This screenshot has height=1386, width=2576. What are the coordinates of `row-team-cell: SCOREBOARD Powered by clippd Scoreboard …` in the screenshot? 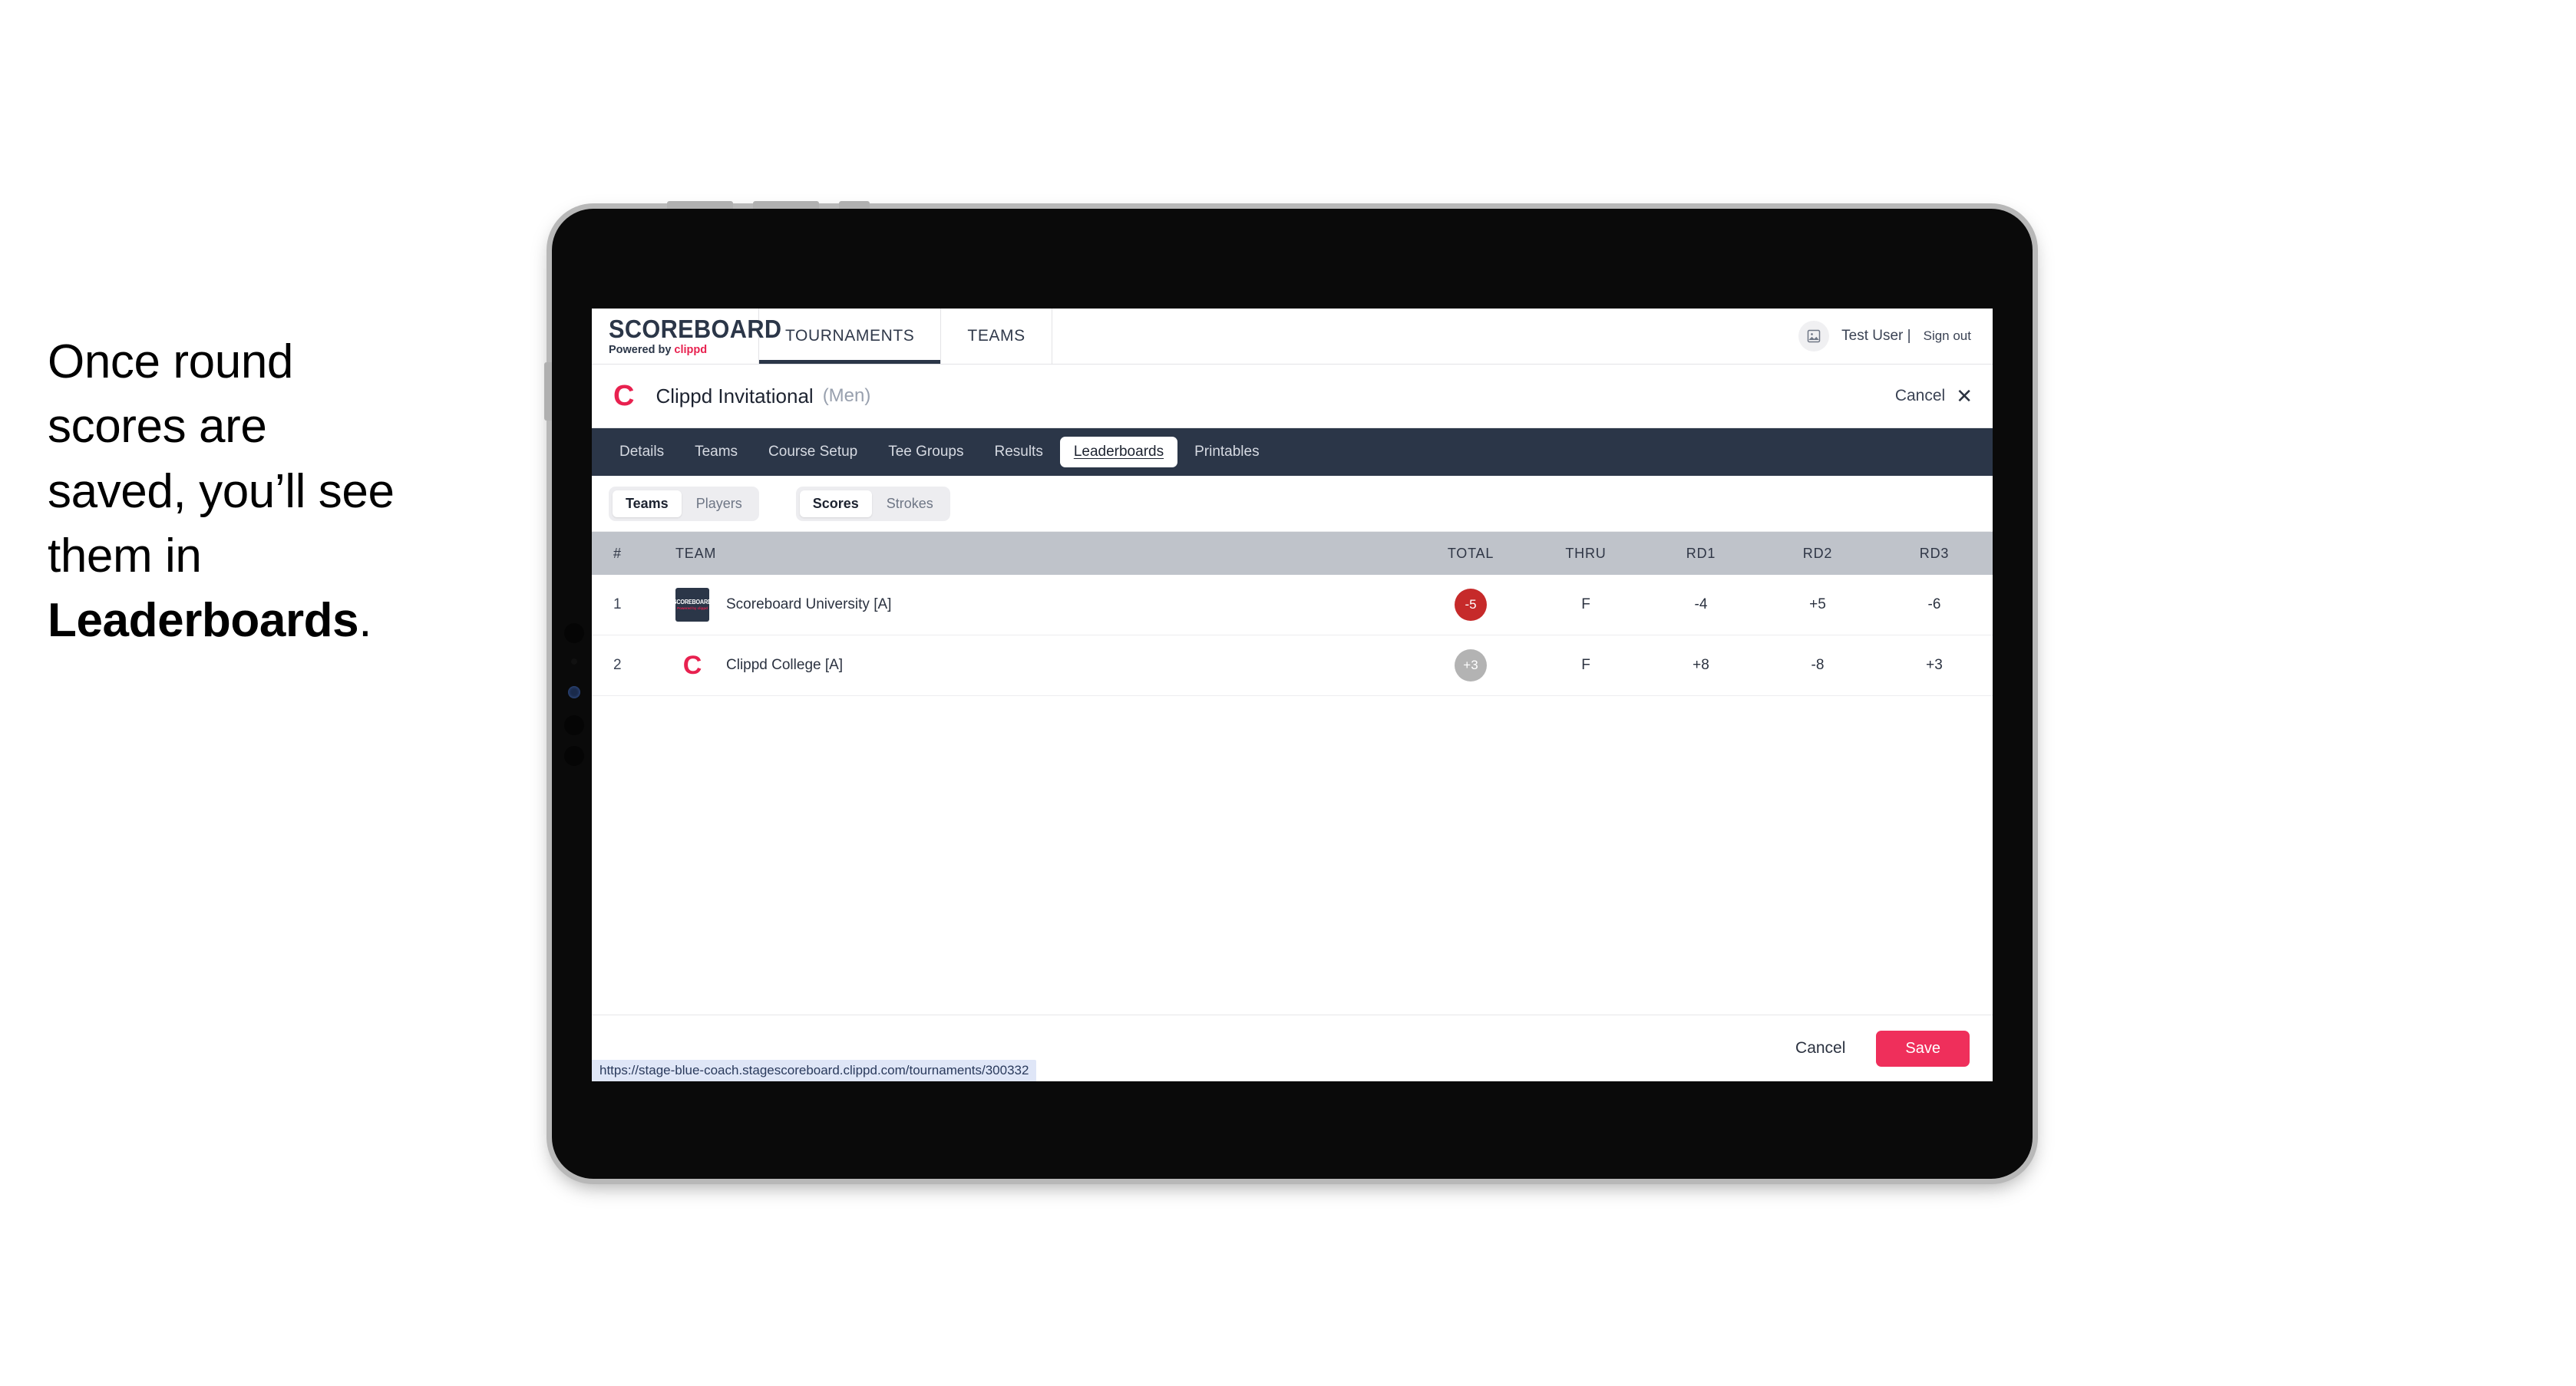 It's located at (1034, 605).